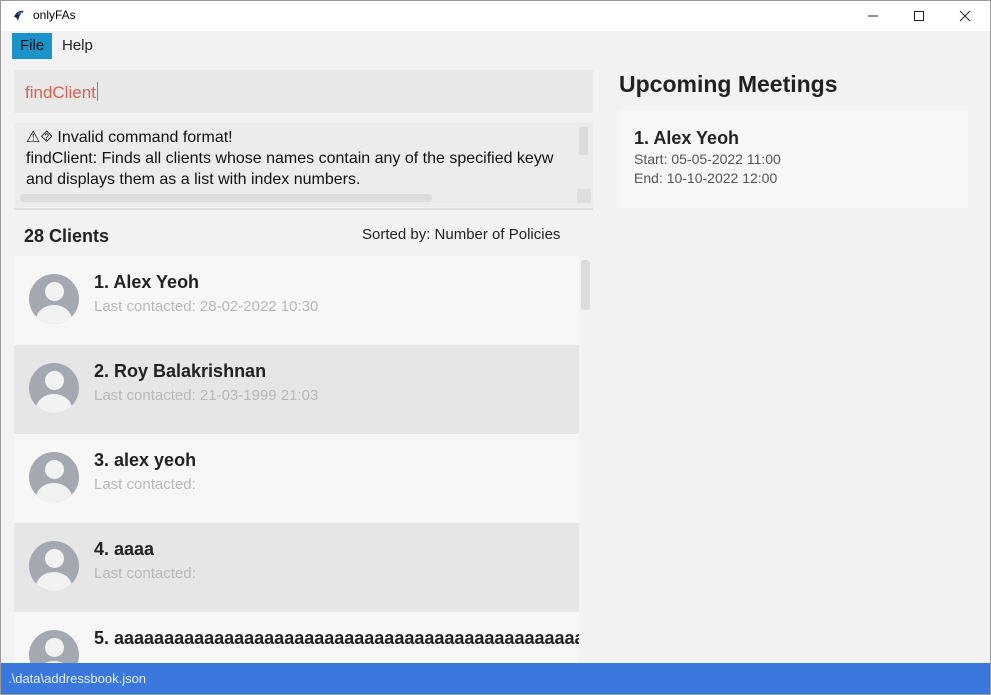 The image size is (991, 695). I want to click on client-last-contacted: Last contacted: 28-02-2022 10:30, so click(206, 306).